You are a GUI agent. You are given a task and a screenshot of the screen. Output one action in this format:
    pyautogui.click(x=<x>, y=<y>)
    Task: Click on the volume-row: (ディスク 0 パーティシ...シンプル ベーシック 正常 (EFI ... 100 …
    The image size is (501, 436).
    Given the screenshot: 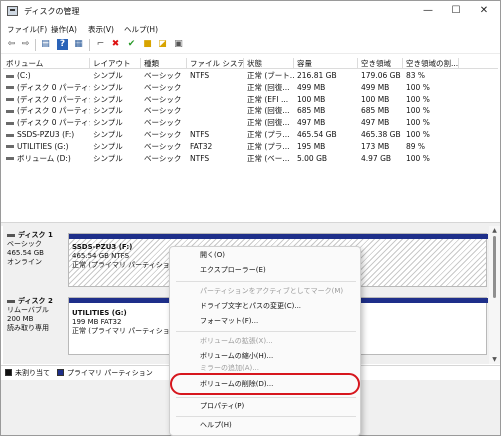 What is the action you would take?
    pyautogui.click(x=250, y=99)
    